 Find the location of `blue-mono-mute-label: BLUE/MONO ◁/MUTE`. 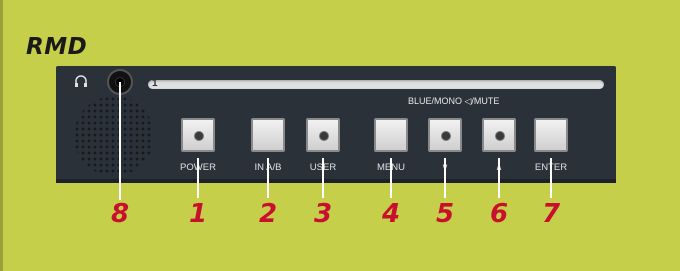

blue-mono-mute-label: BLUE/MONO ◁/MUTE is located at coordinates (454, 101).